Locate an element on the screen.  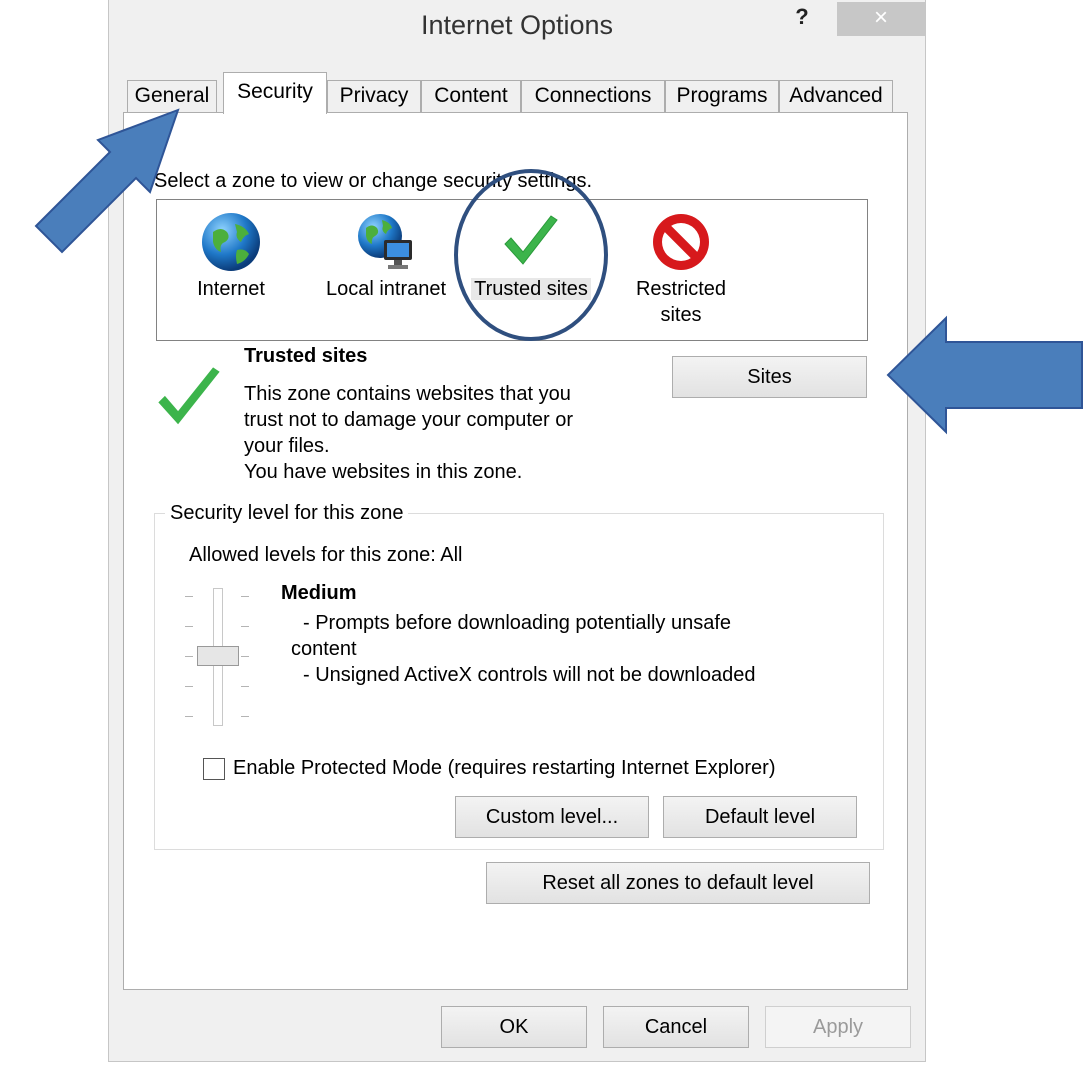
arrow-to-sites-button is located at coordinates (984, 375).